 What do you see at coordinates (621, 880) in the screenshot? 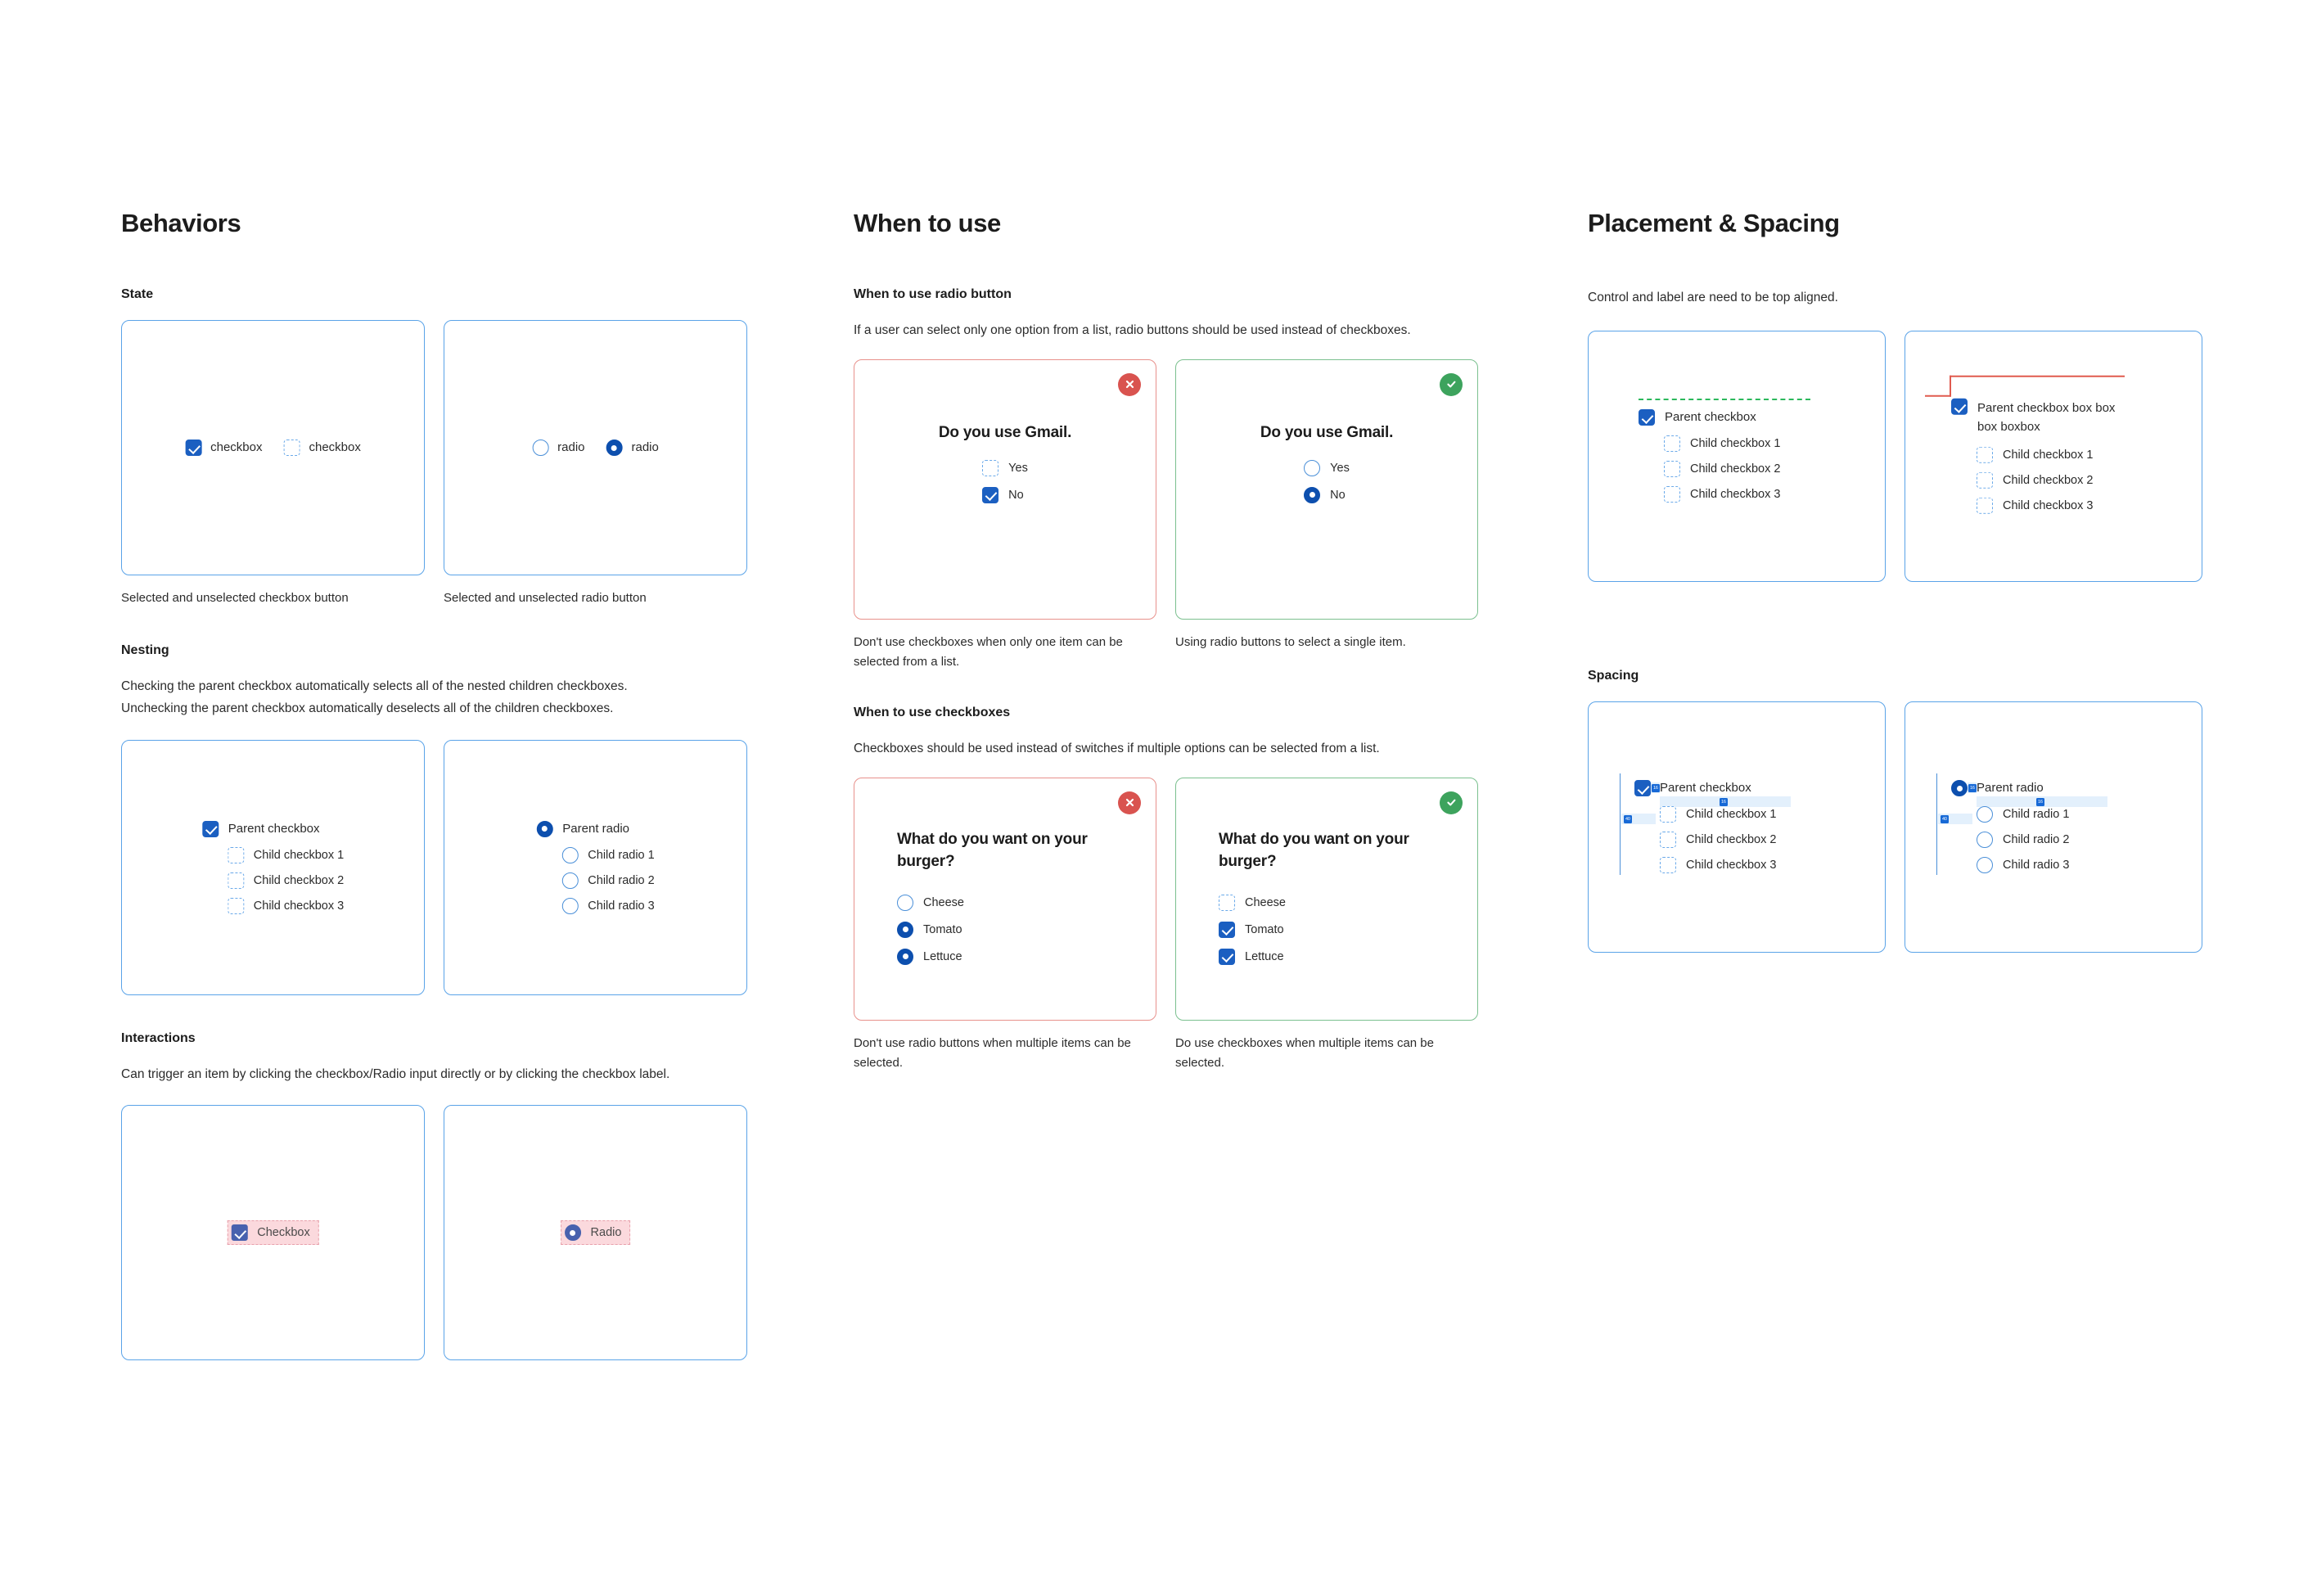
I see `child-radio-label: Child radio 2` at bounding box center [621, 880].